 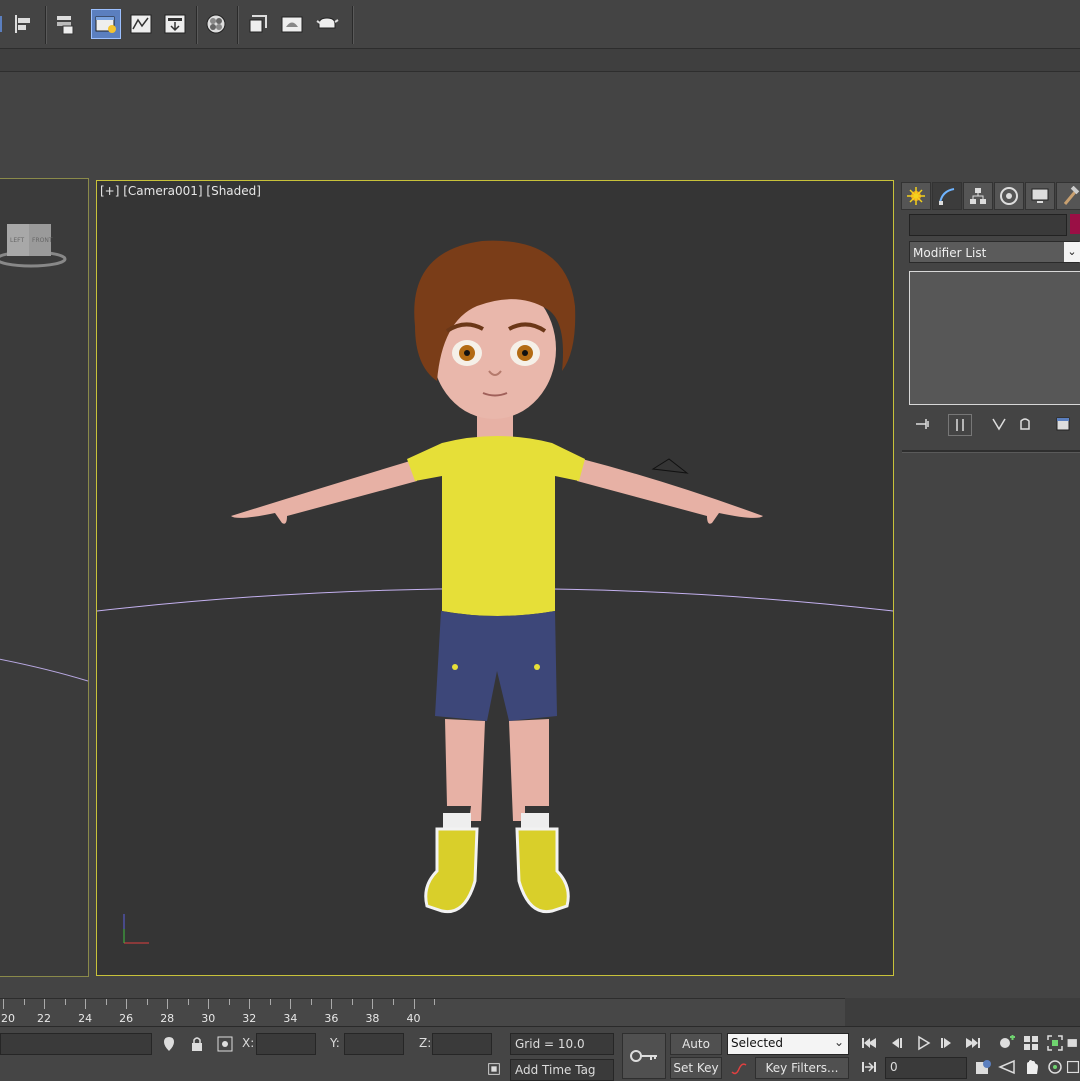 I want to click on go-to-end-icon, so click(x=973, y=1043).